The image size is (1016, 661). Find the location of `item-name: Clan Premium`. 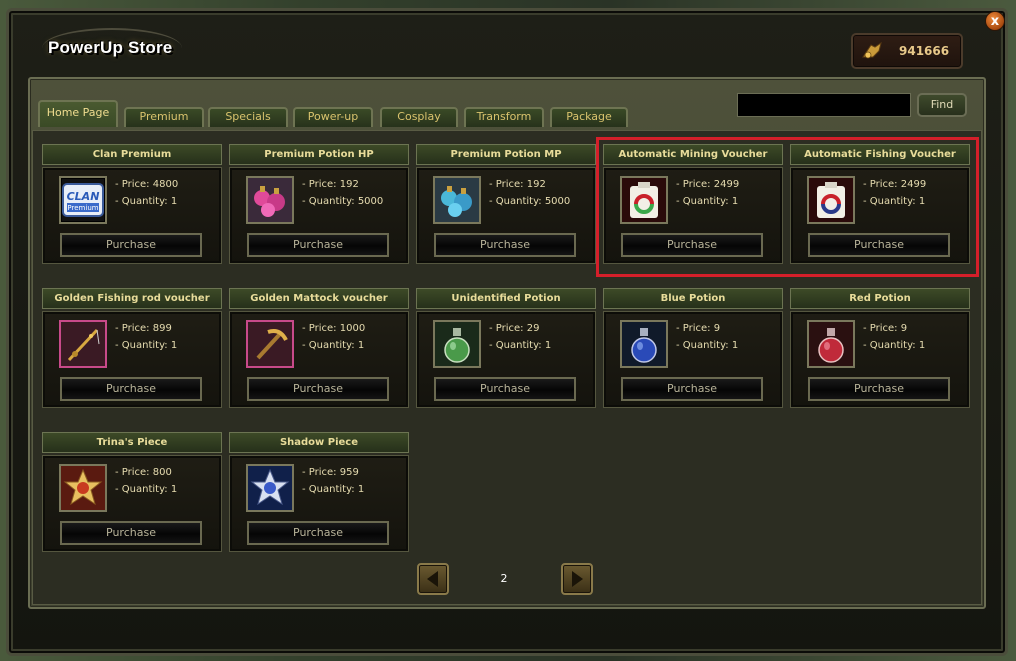

item-name: Clan Premium is located at coordinates (132, 154).